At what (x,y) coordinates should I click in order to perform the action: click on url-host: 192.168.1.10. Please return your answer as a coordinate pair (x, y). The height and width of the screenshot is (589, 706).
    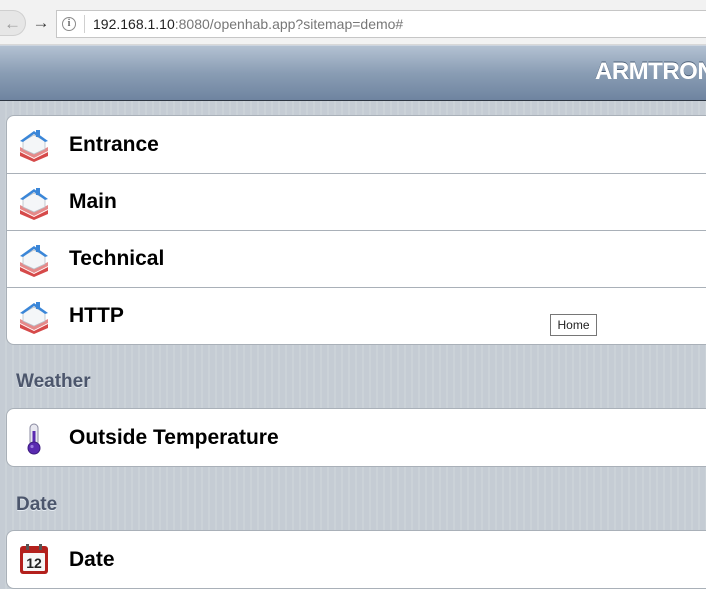
    Looking at the image, I should click on (134, 24).